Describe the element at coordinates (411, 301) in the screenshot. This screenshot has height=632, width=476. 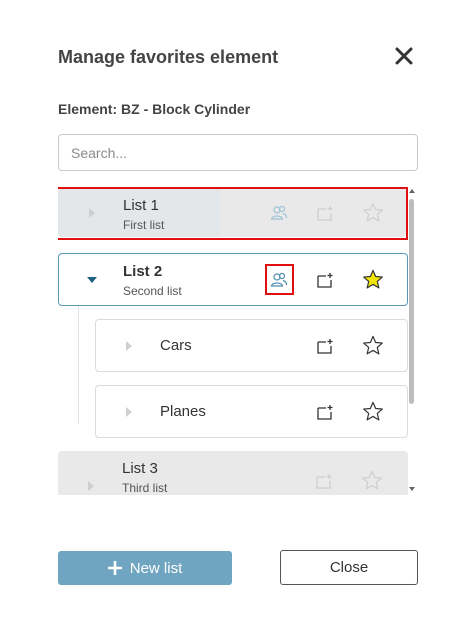
I see `scroll-thumb` at that location.